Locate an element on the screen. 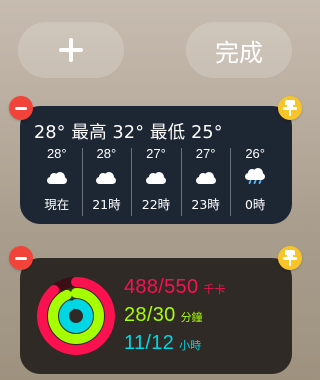 The height and width of the screenshot is (380, 320). move-unit: 千卡 is located at coordinates (214, 289).